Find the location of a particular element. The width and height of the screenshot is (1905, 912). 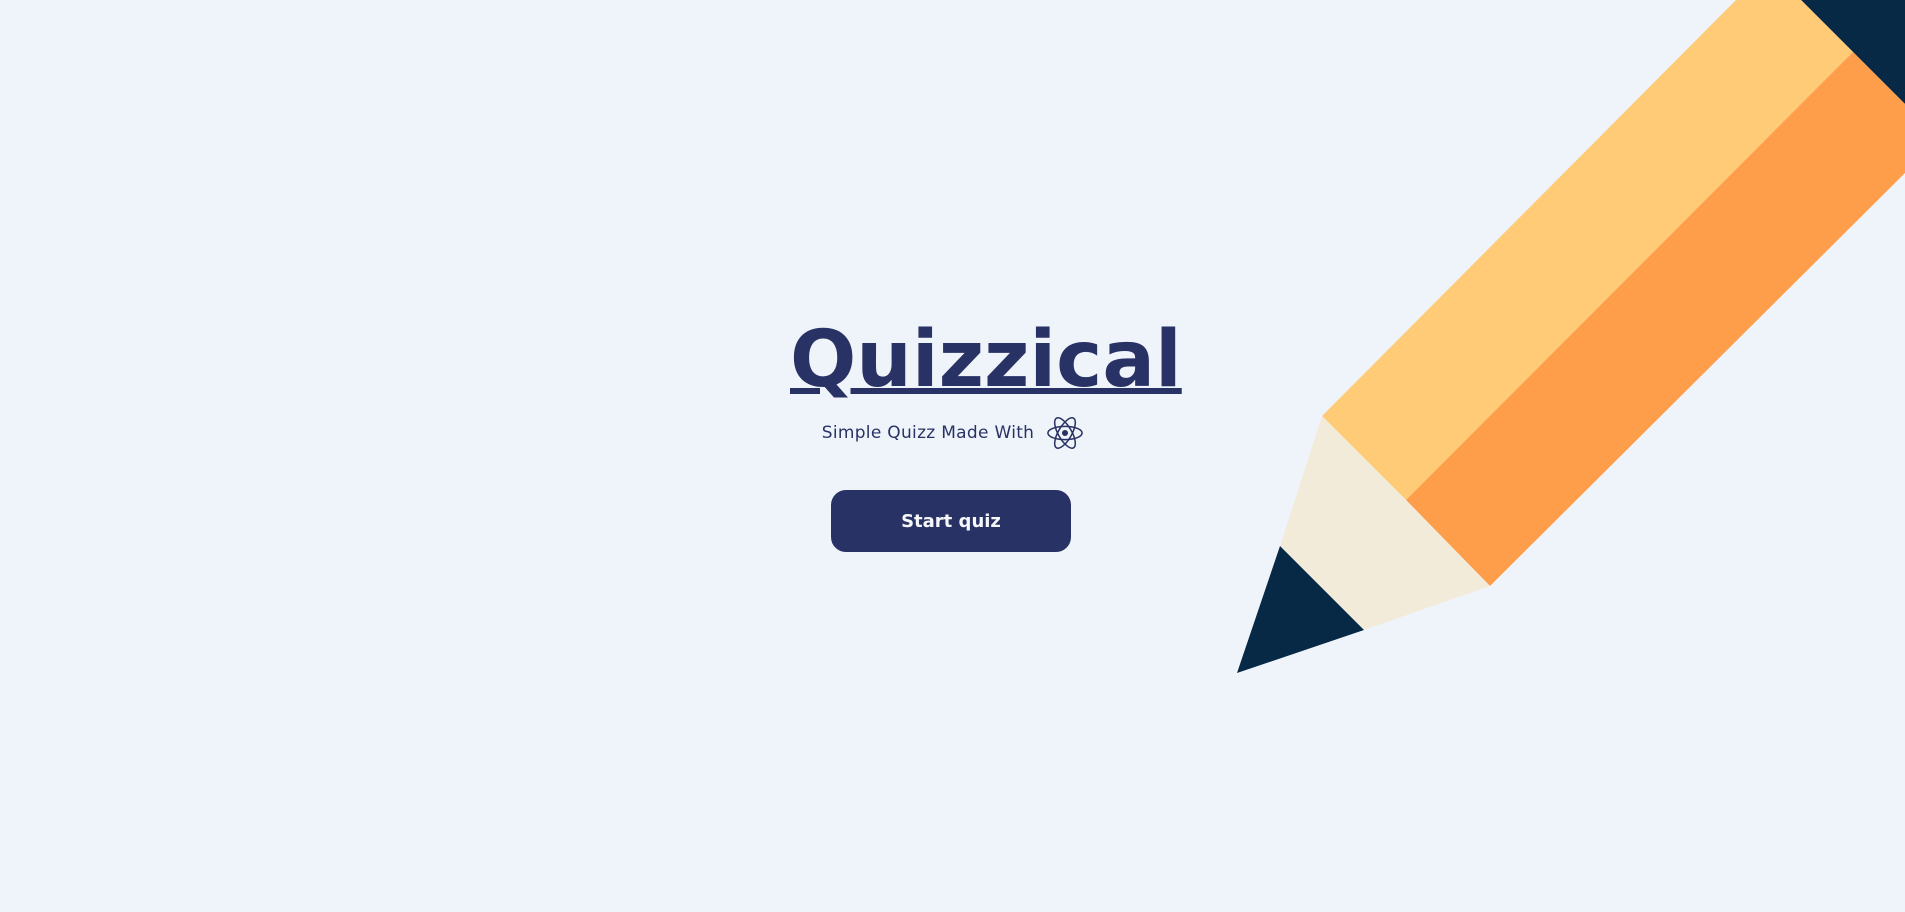

pencil-cap is located at coordinates (1853, 52).